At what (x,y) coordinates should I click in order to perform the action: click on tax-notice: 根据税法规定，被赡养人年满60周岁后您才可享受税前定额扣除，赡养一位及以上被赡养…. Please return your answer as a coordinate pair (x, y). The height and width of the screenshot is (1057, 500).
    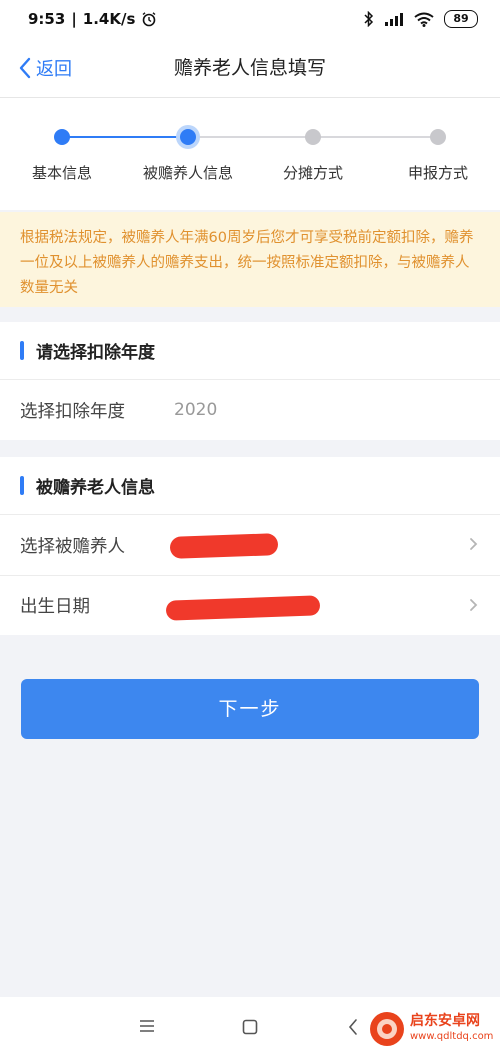
    Looking at the image, I should click on (250, 259).